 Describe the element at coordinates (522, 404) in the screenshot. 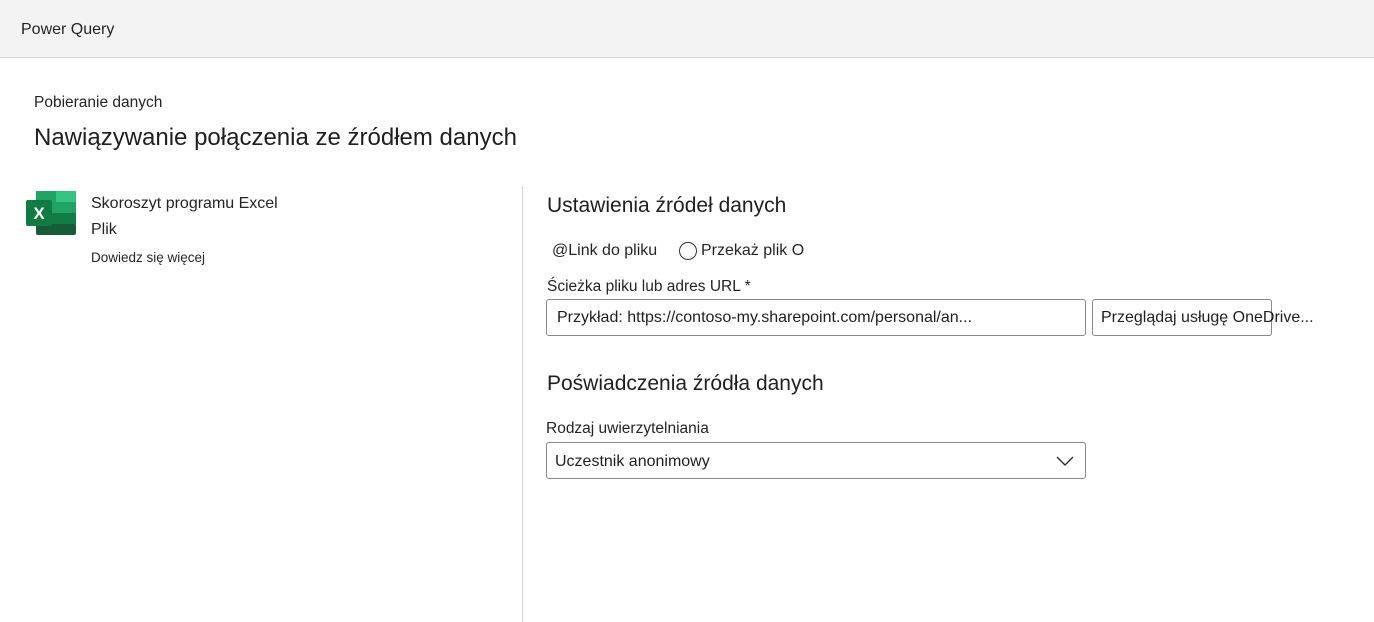

I see `panel-divider` at that location.